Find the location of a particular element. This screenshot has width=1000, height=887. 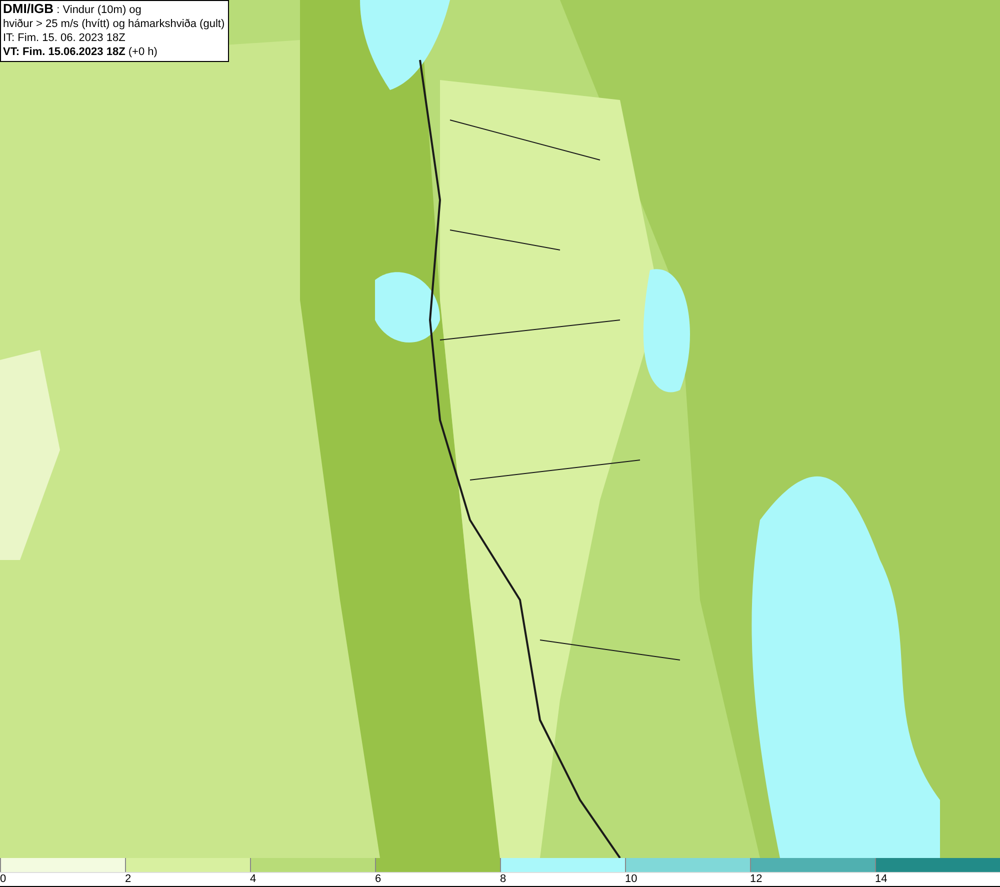

title-line: DMI/IGB : Vindur (10m) og is located at coordinates (72, 9).